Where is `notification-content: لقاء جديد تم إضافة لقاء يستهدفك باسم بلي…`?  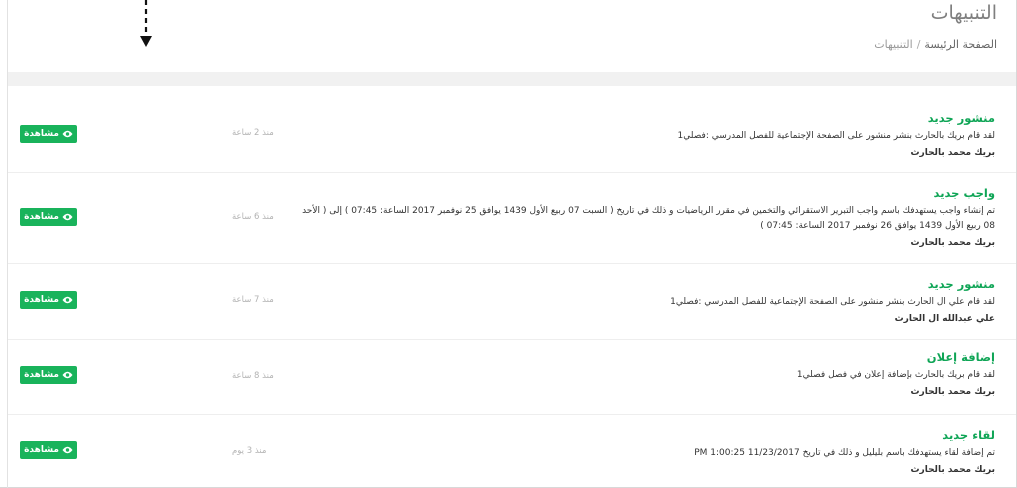
notification-content: لقاء جديد تم إضافة لقاء يستهدفك باسم بلي… is located at coordinates (635, 452).